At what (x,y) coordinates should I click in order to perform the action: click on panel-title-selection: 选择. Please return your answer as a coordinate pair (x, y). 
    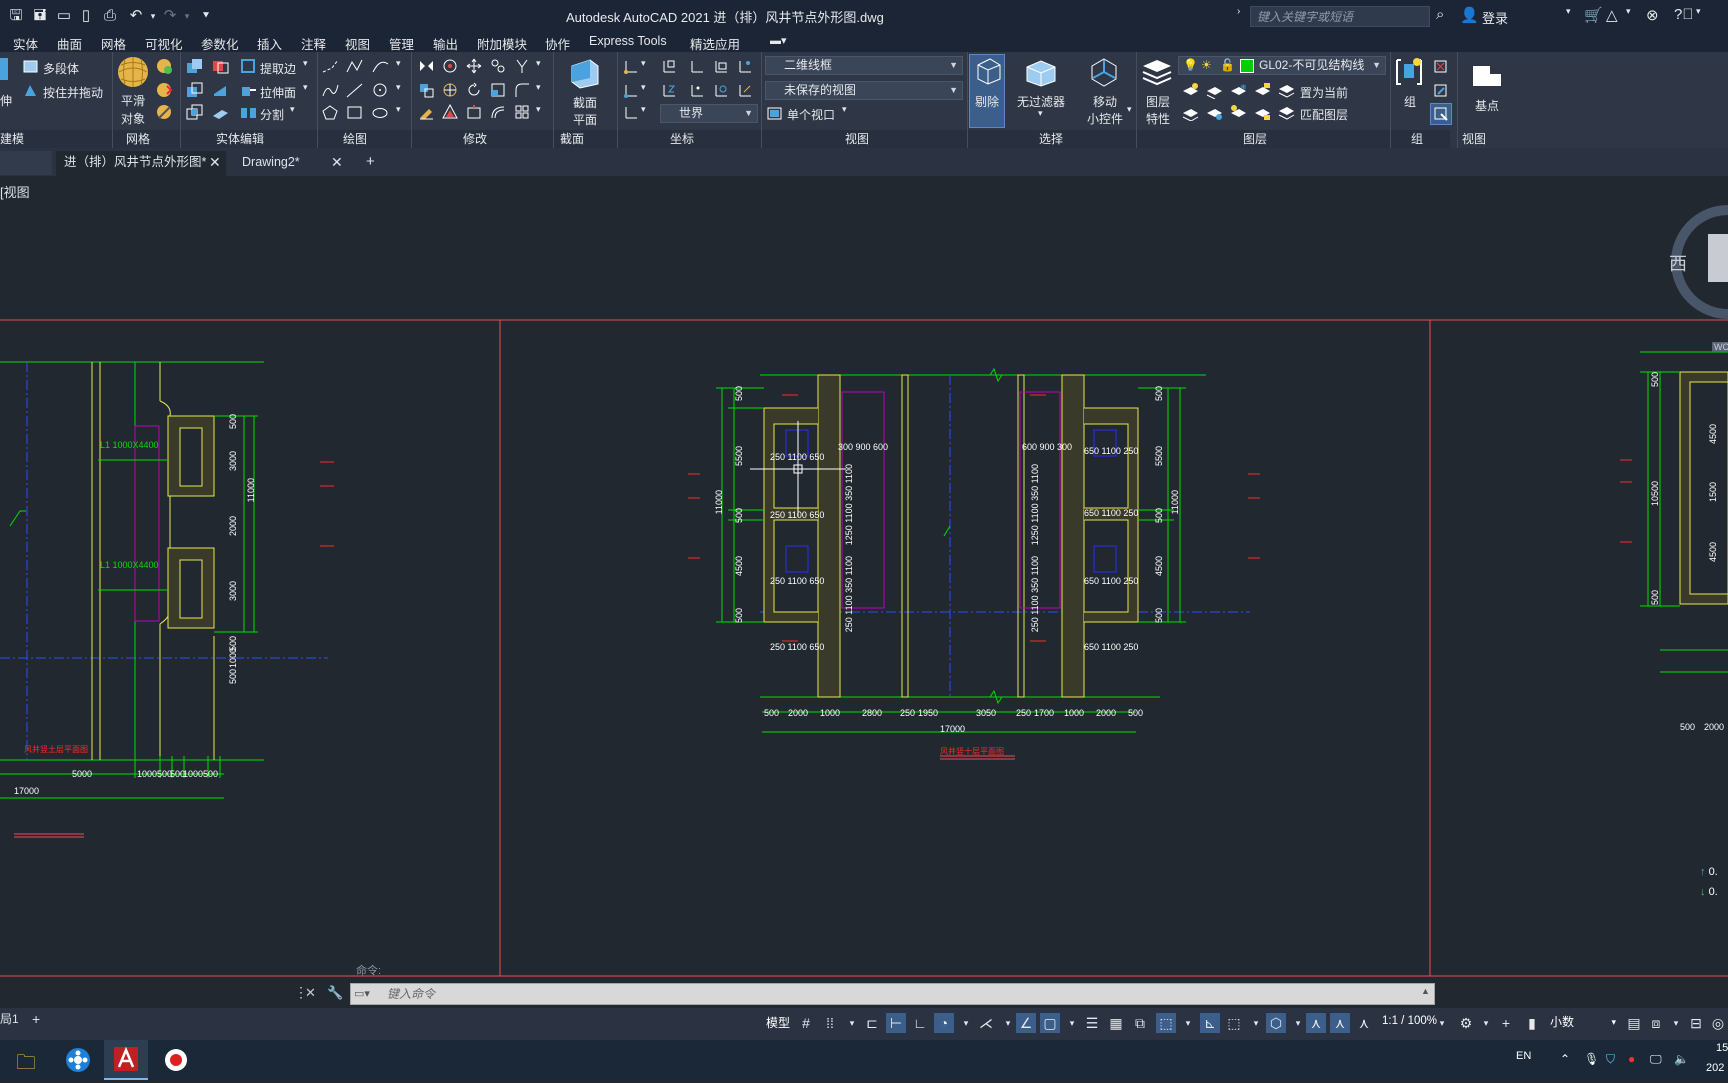
    Looking at the image, I should click on (1051, 138).